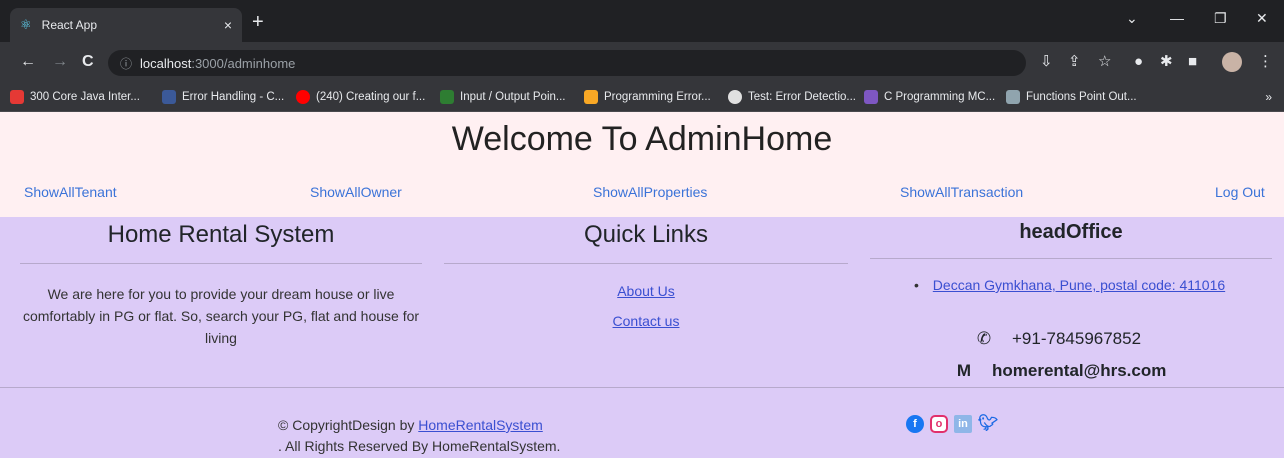  What do you see at coordinates (1232, 62) in the screenshot?
I see `profile-avatar` at bounding box center [1232, 62].